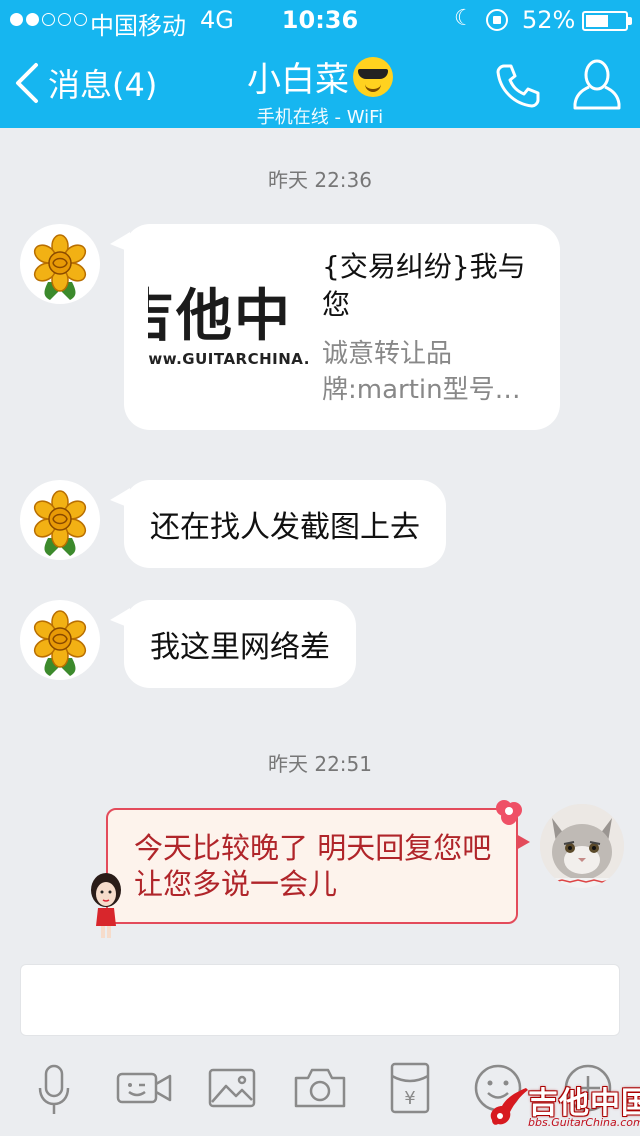  What do you see at coordinates (106, 905) in the screenshot?
I see `girl-sticker-icon` at bounding box center [106, 905].